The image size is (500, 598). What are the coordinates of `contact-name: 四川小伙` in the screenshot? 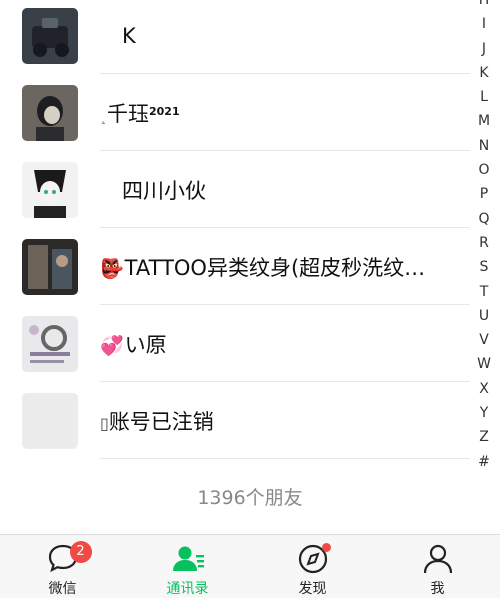 It's located at (164, 190).